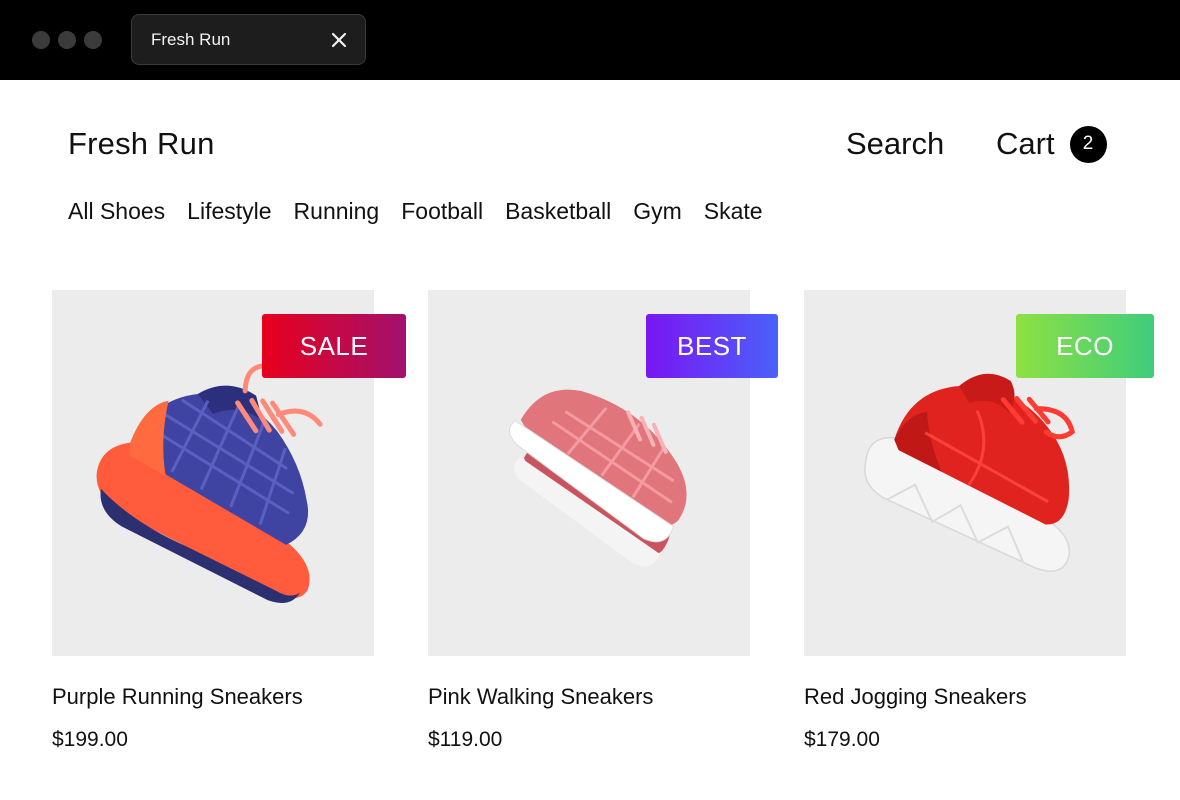  What do you see at coordinates (733, 211) in the screenshot?
I see `nav-item-skate: Skate` at bounding box center [733, 211].